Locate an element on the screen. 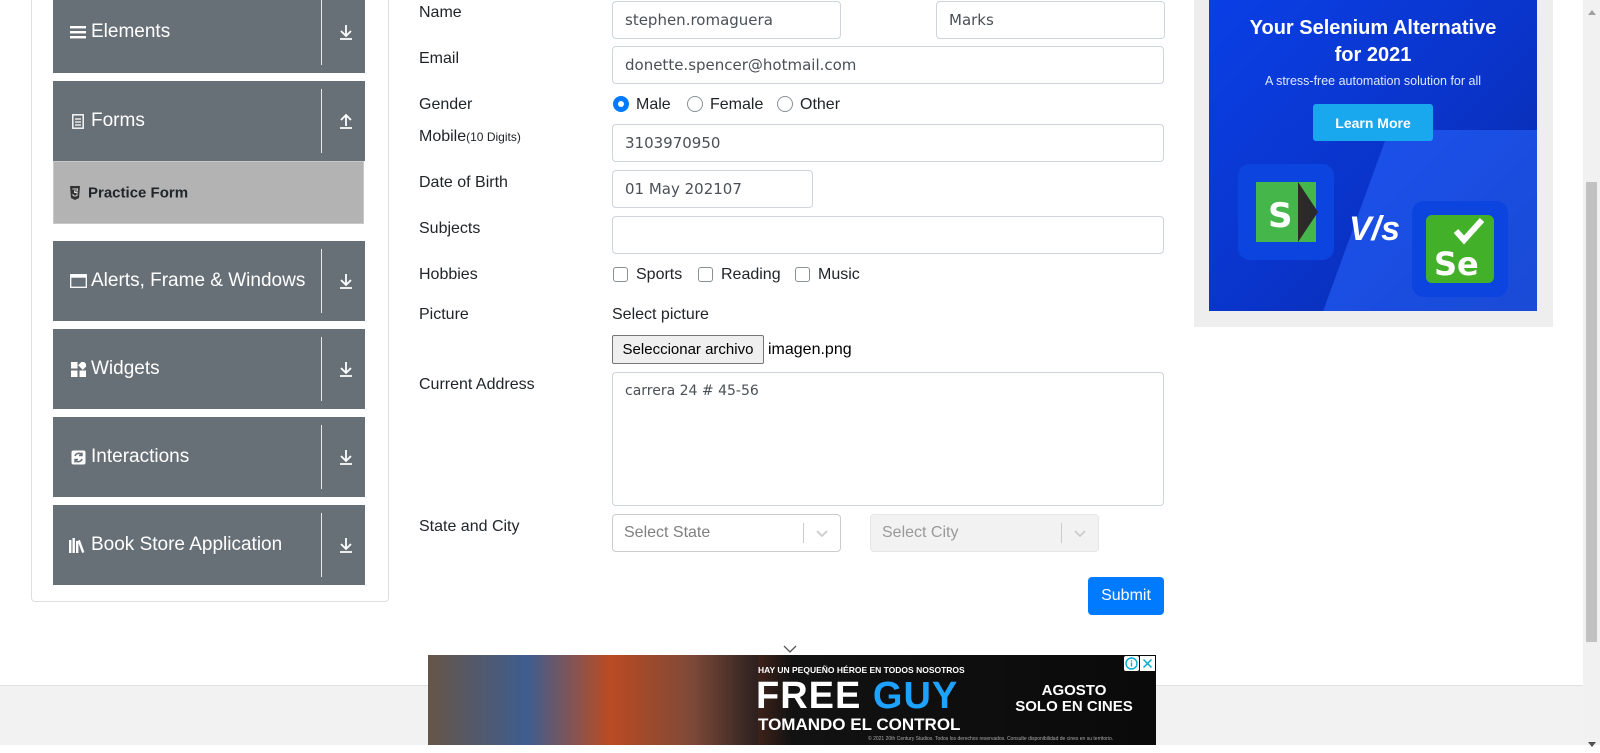 The image size is (1600, 753). subjects-input is located at coordinates (888, 235).